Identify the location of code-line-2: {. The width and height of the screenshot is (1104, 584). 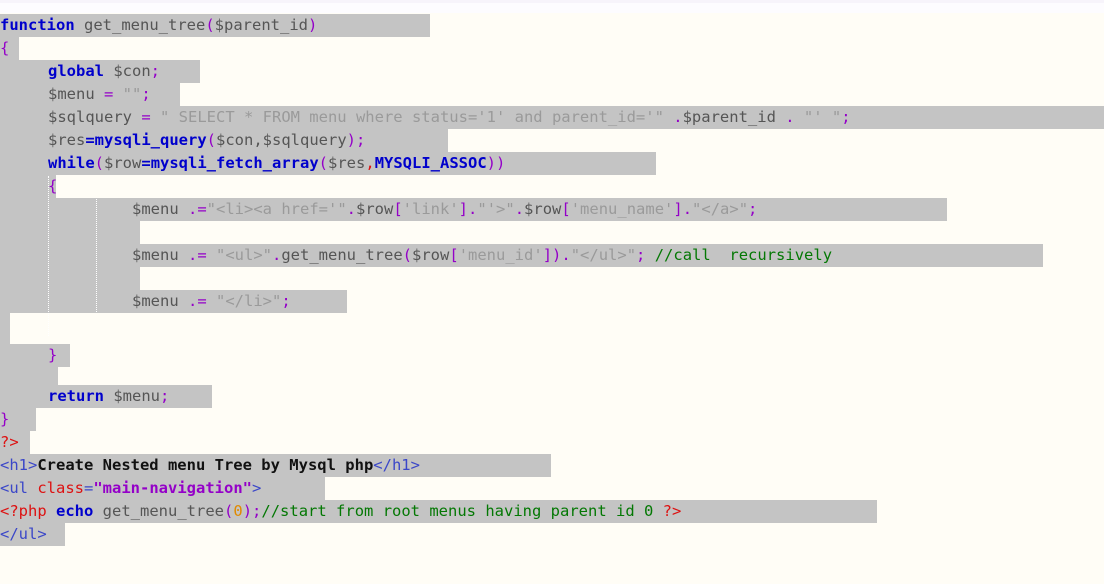
(4, 48).